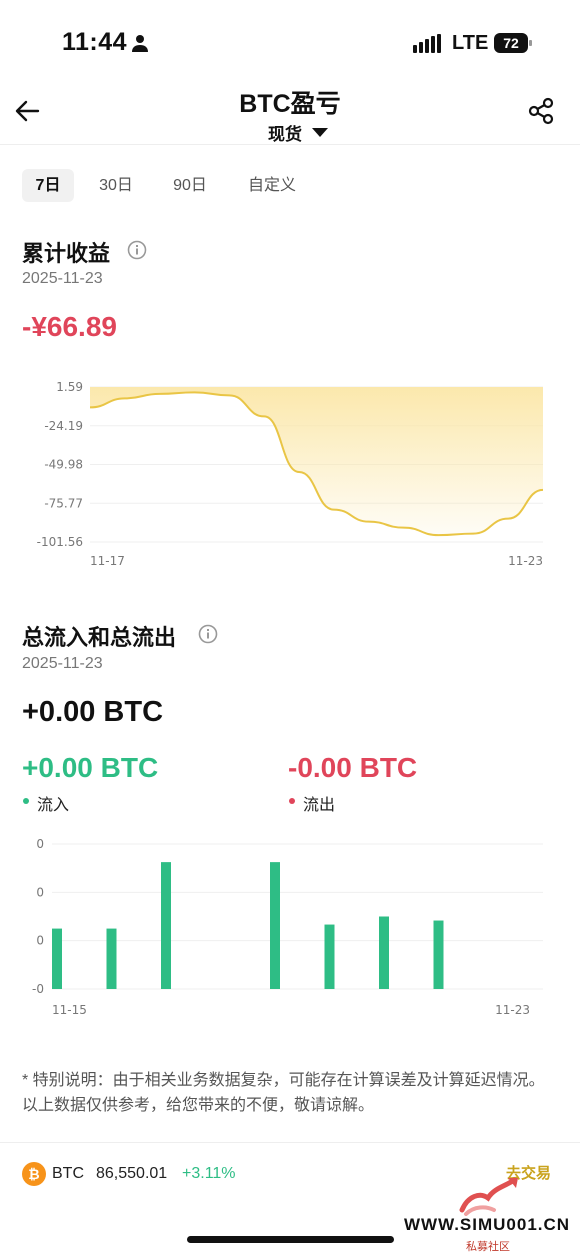 The height and width of the screenshot is (1257, 580). Describe the element at coordinates (488, 1196) in the screenshot. I see `watermark-logo` at that location.